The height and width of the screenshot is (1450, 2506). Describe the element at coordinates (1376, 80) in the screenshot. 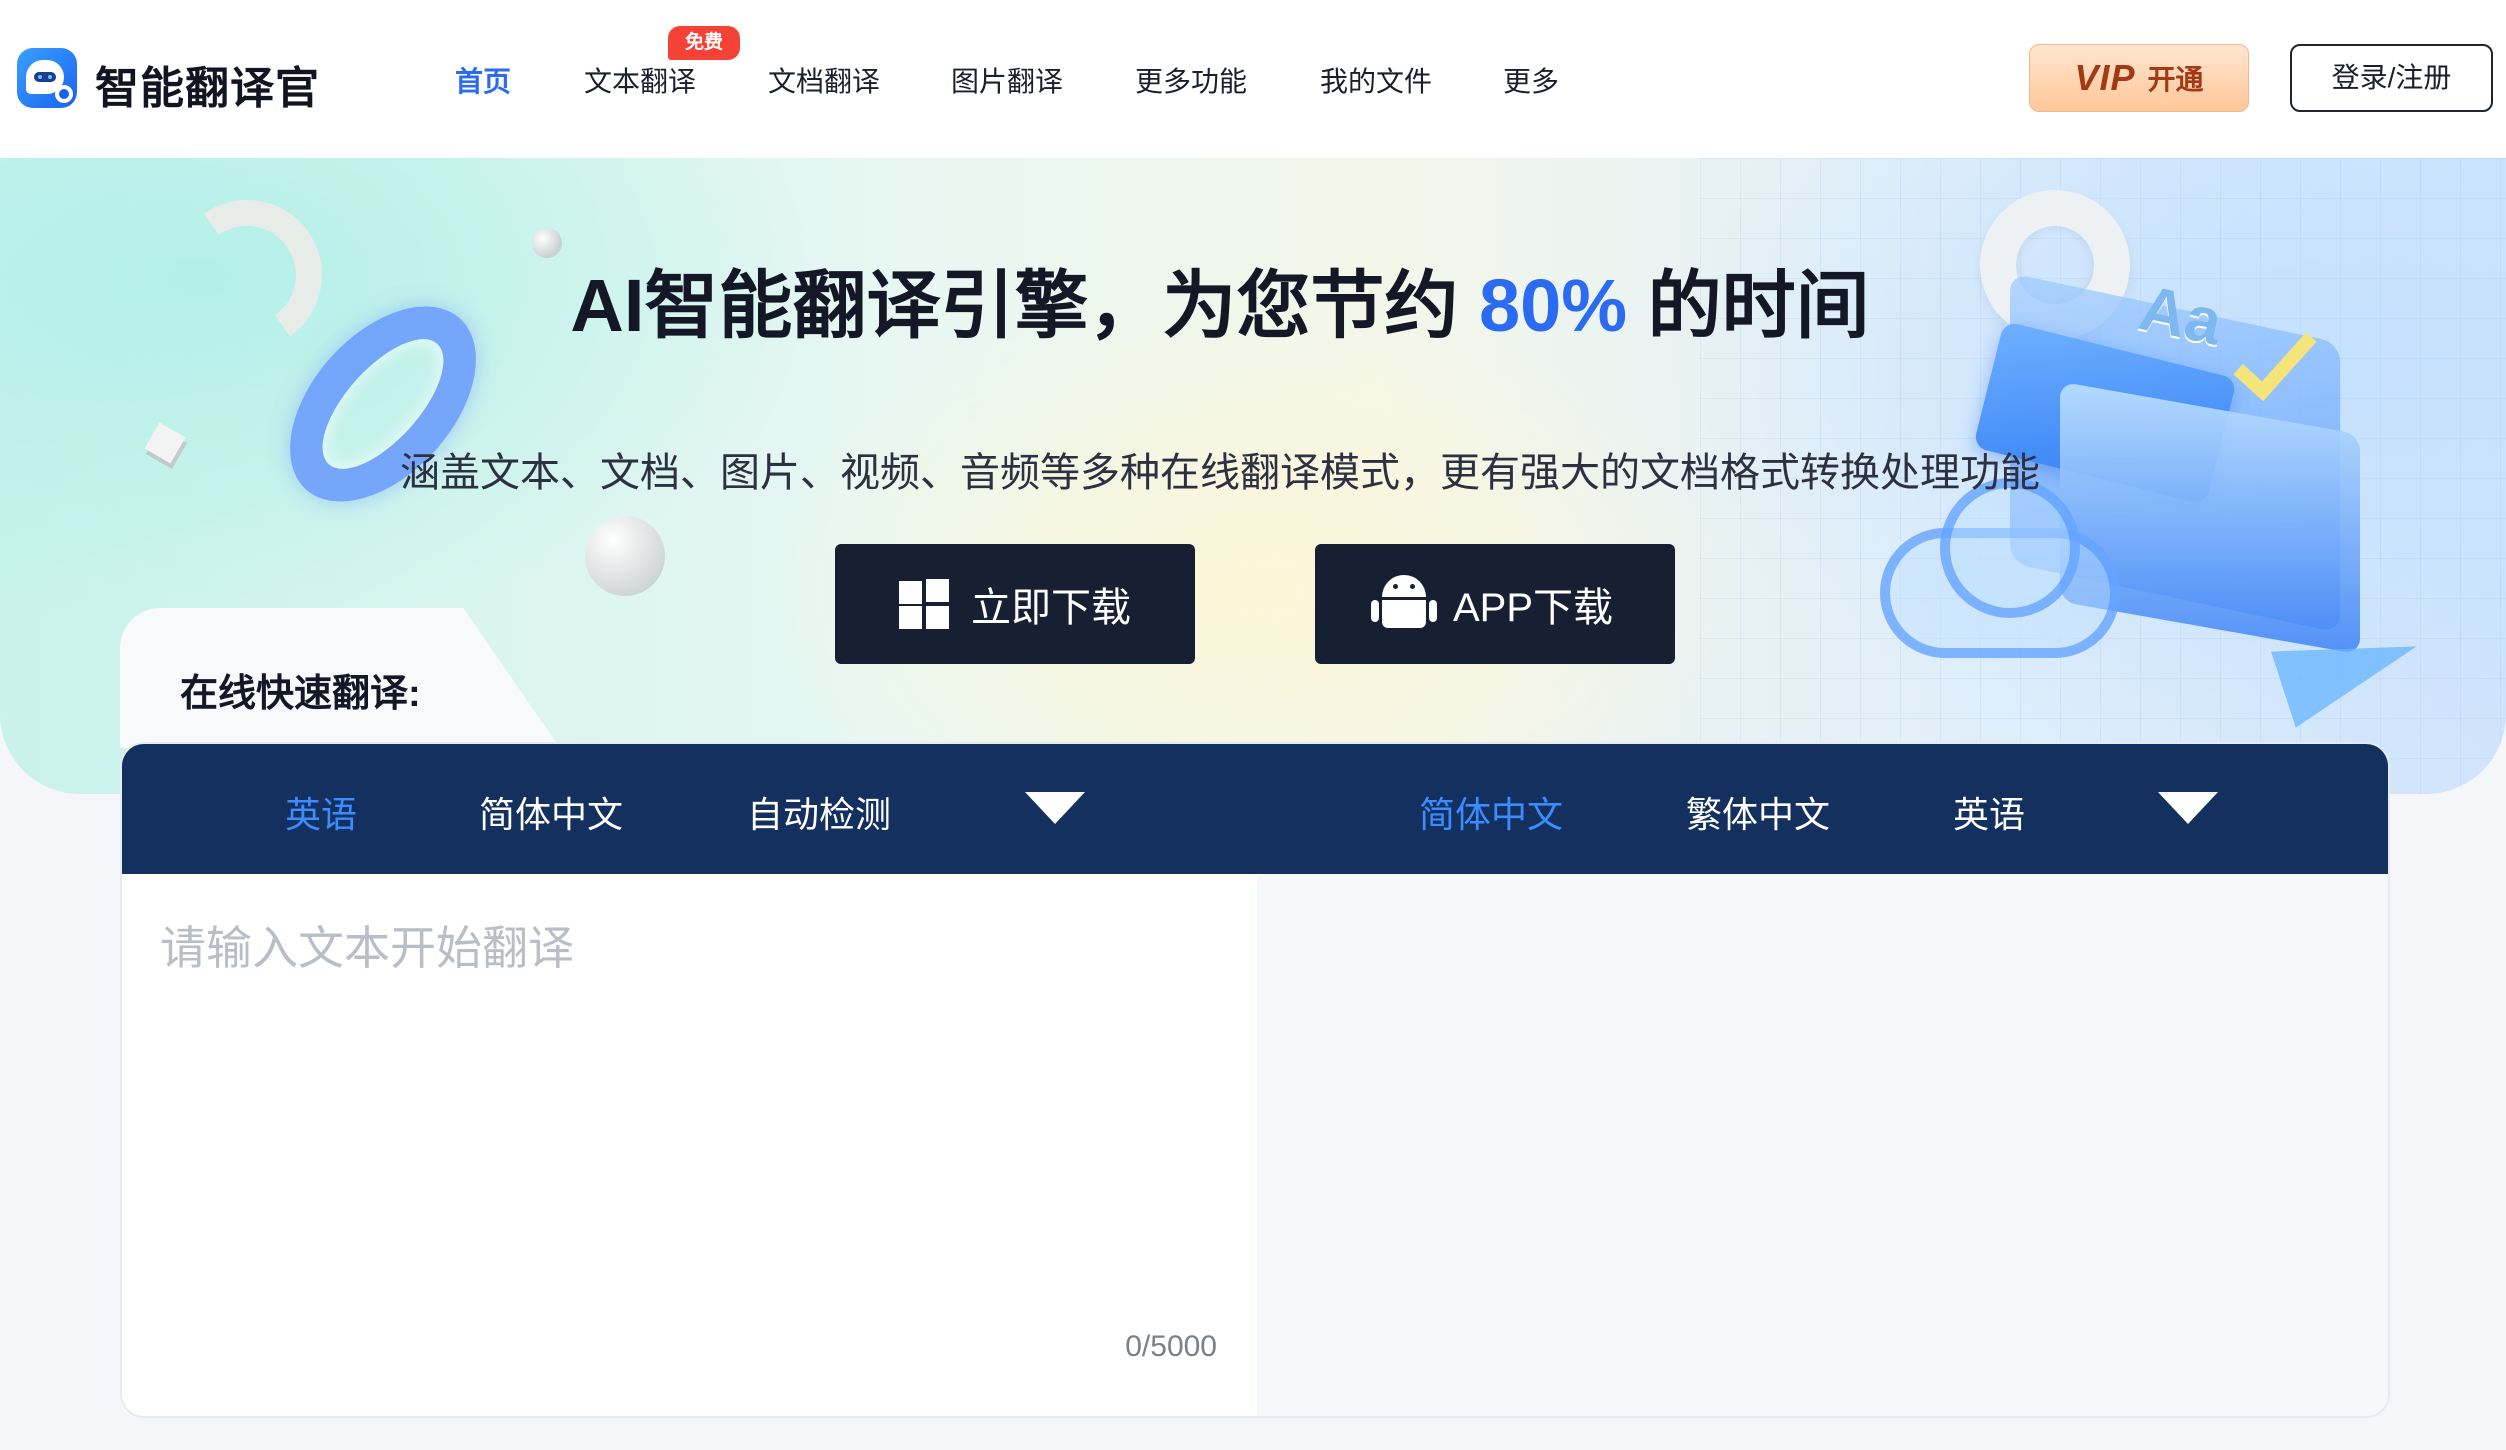

I see `nav-my-files: 我的文件` at that location.